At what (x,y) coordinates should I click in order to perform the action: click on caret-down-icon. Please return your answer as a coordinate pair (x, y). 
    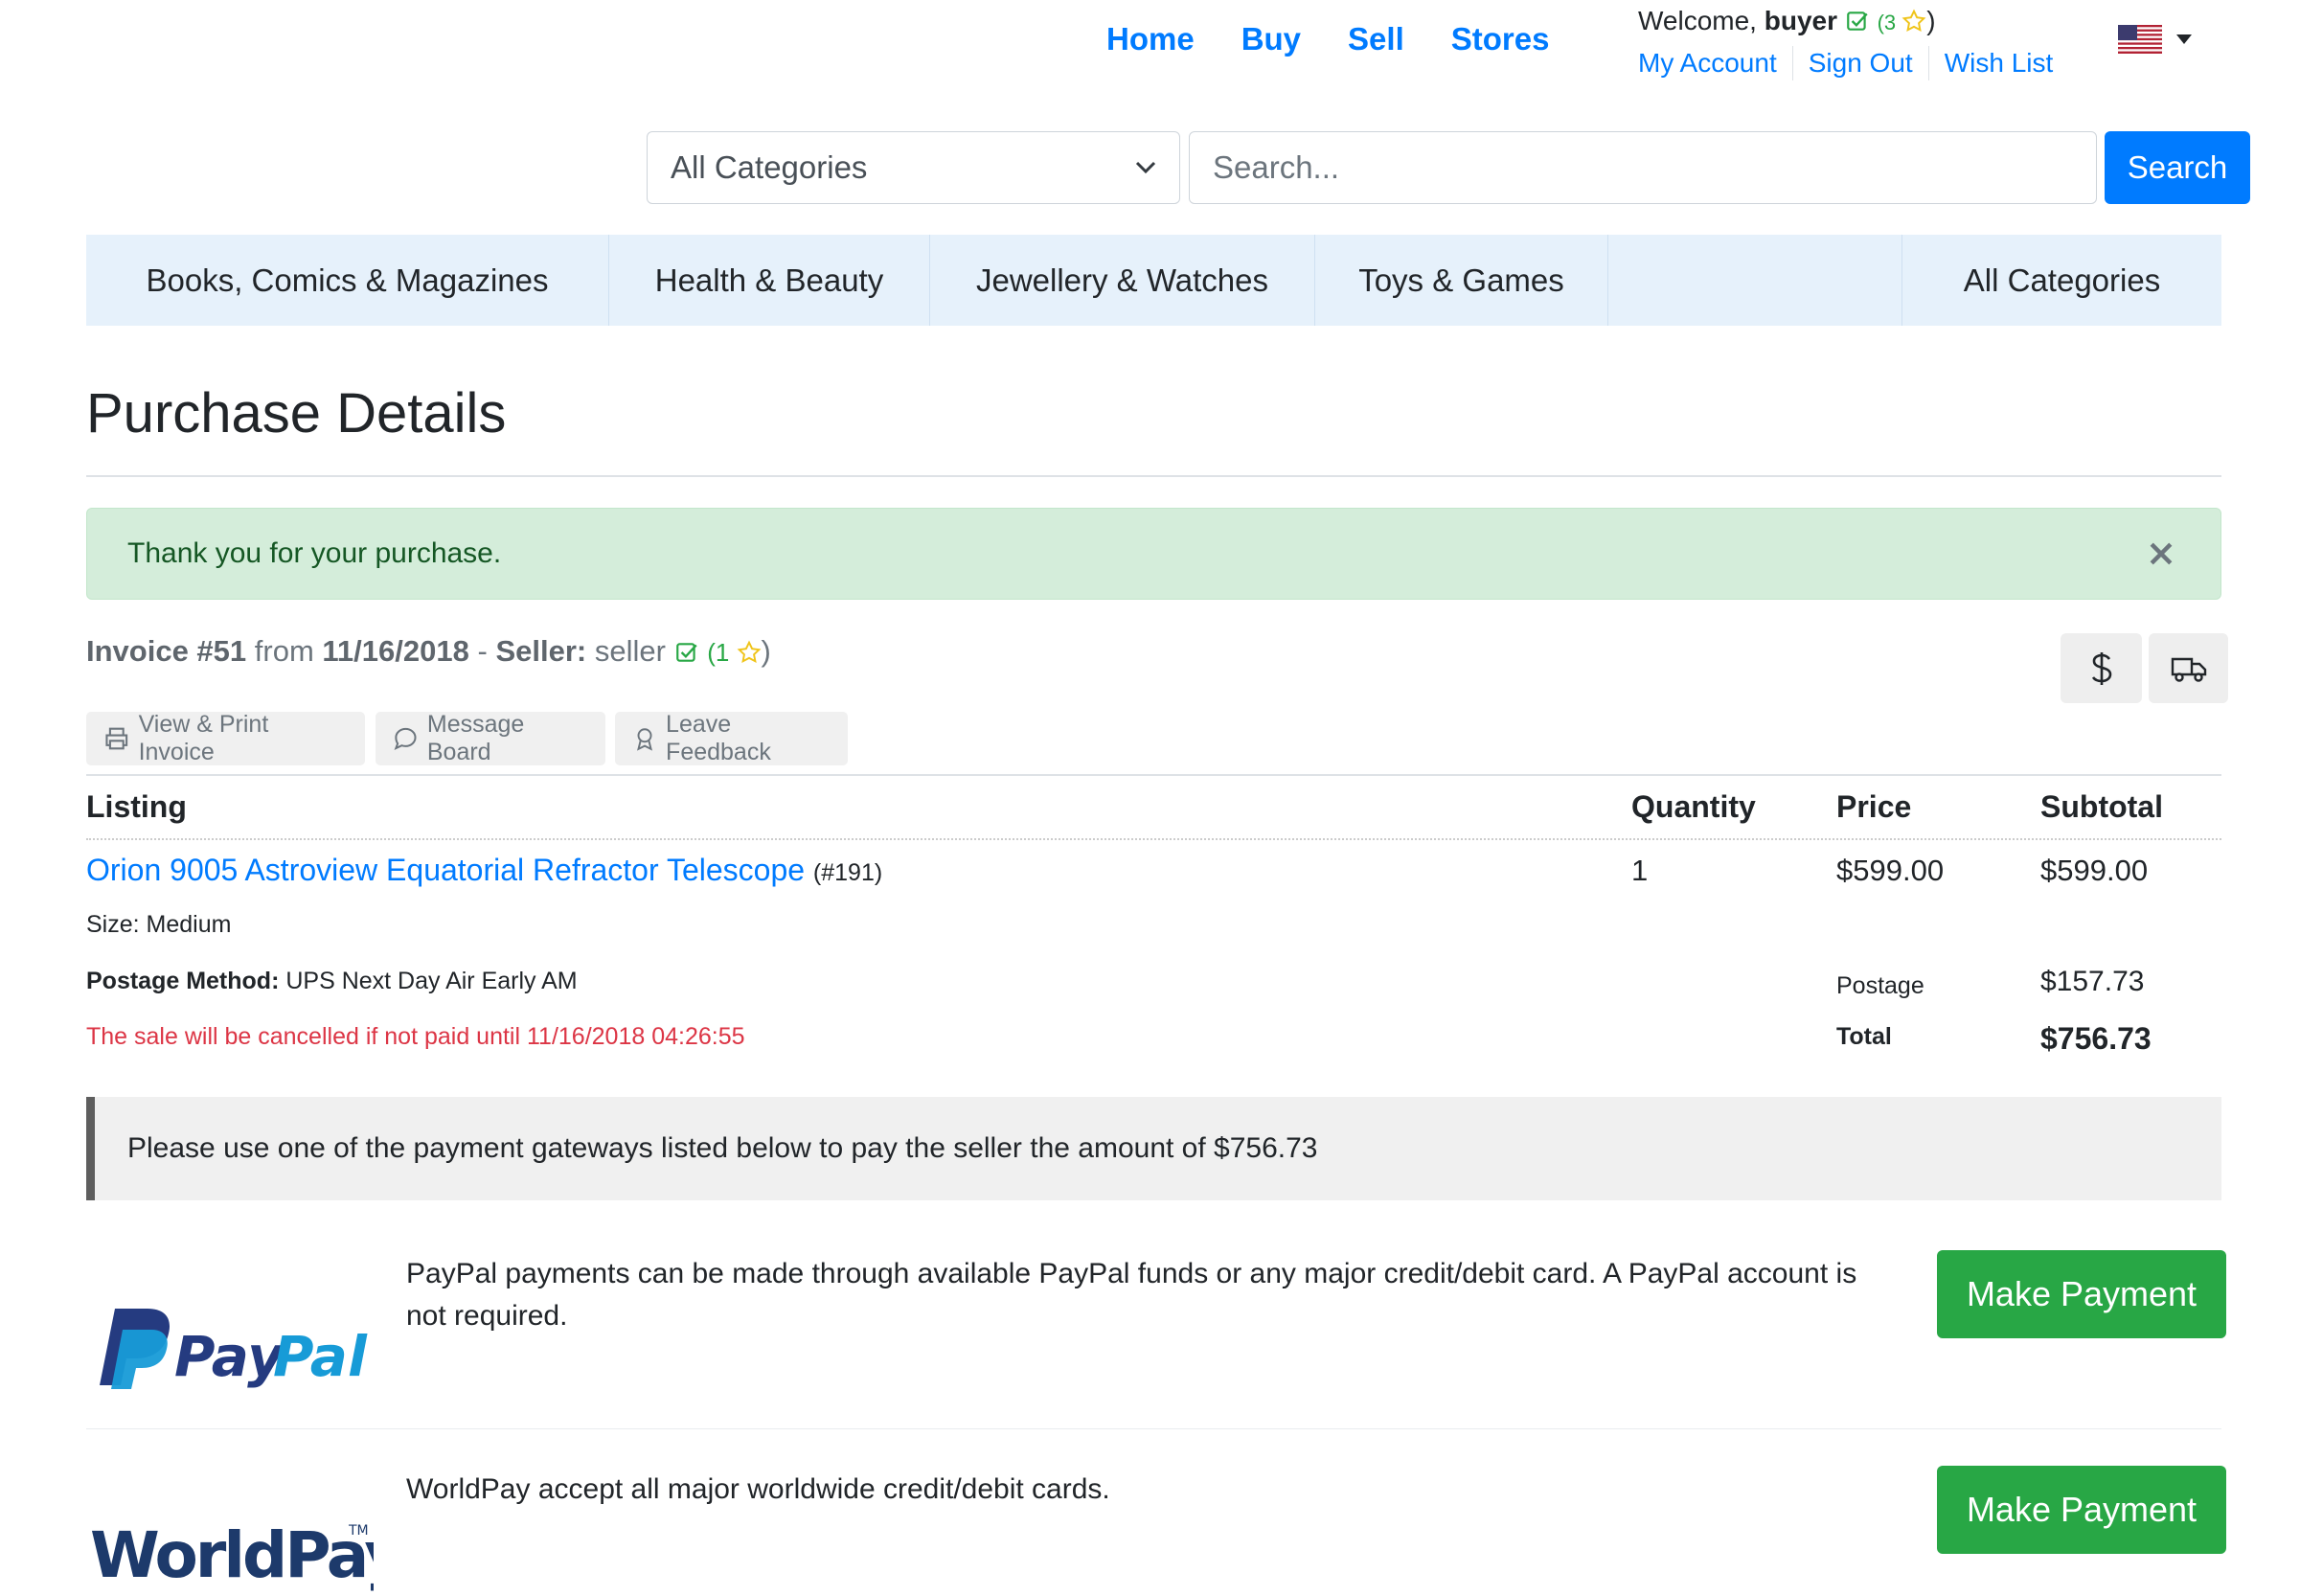
    Looking at the image, I should click on (2184, 39).